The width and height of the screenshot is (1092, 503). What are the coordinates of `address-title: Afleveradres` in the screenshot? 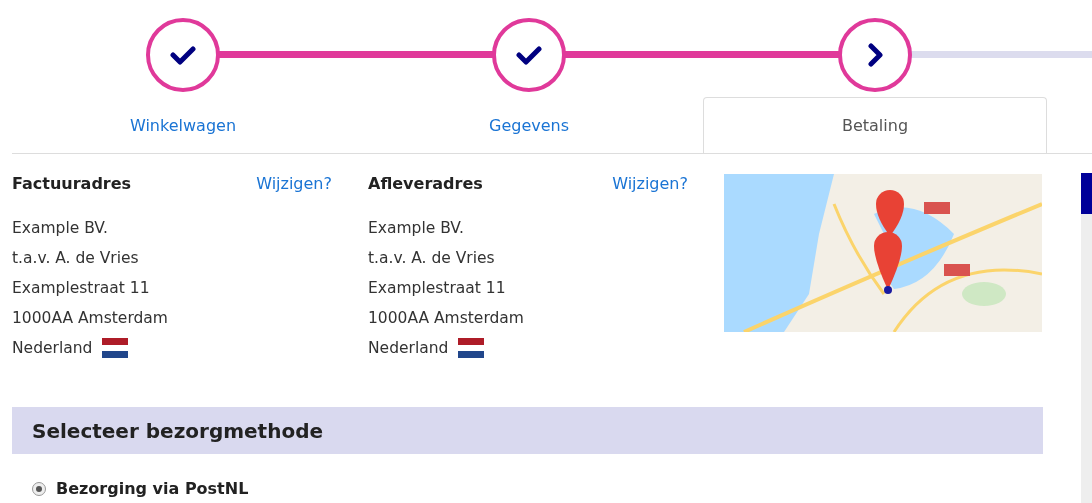 It's located at (425, 183).